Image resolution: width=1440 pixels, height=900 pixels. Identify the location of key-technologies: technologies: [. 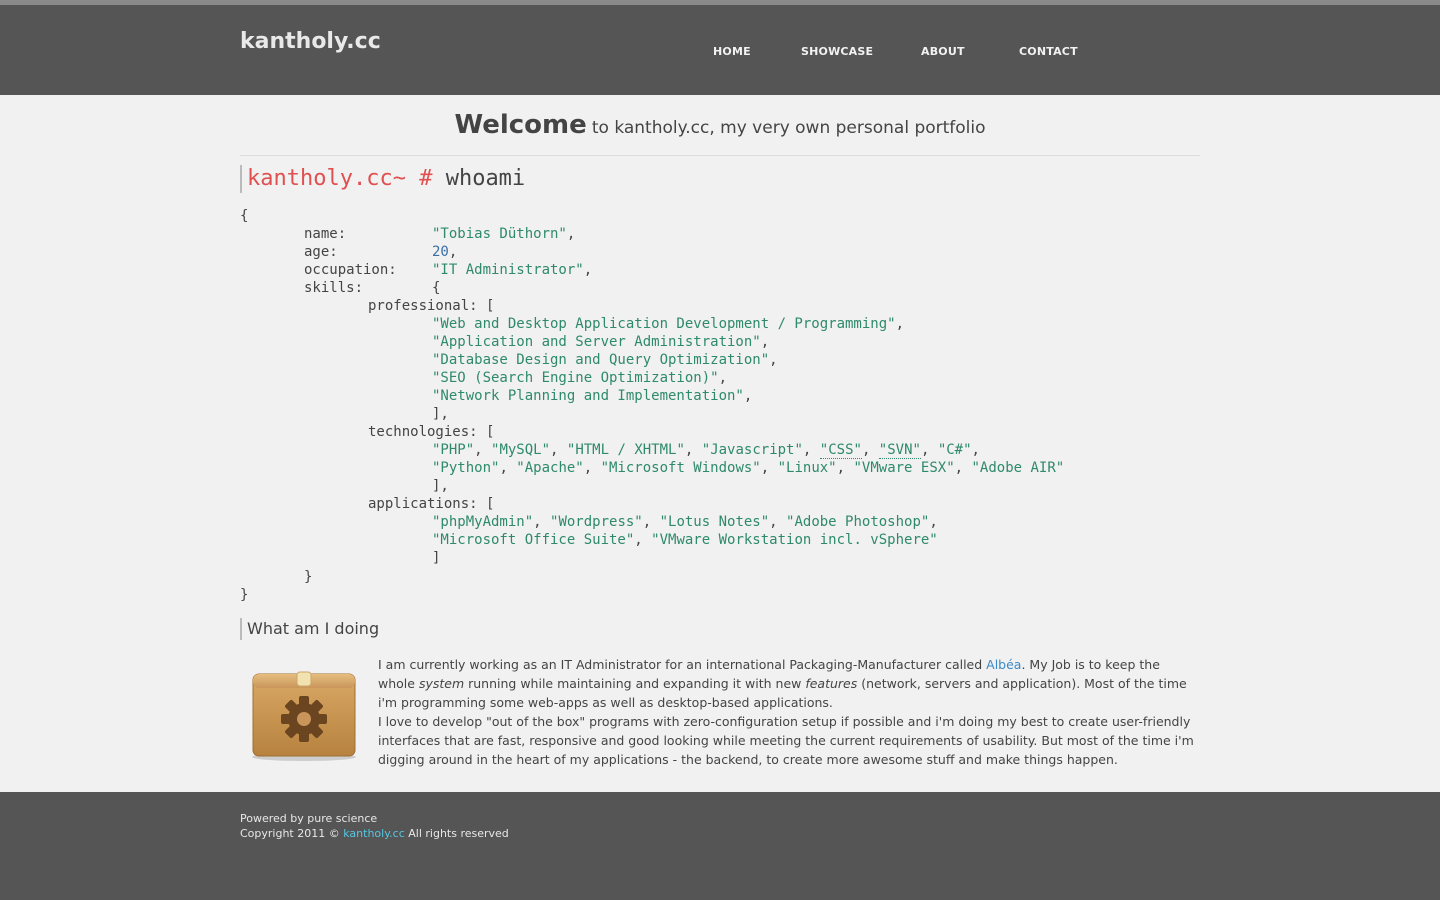
(431, 432).